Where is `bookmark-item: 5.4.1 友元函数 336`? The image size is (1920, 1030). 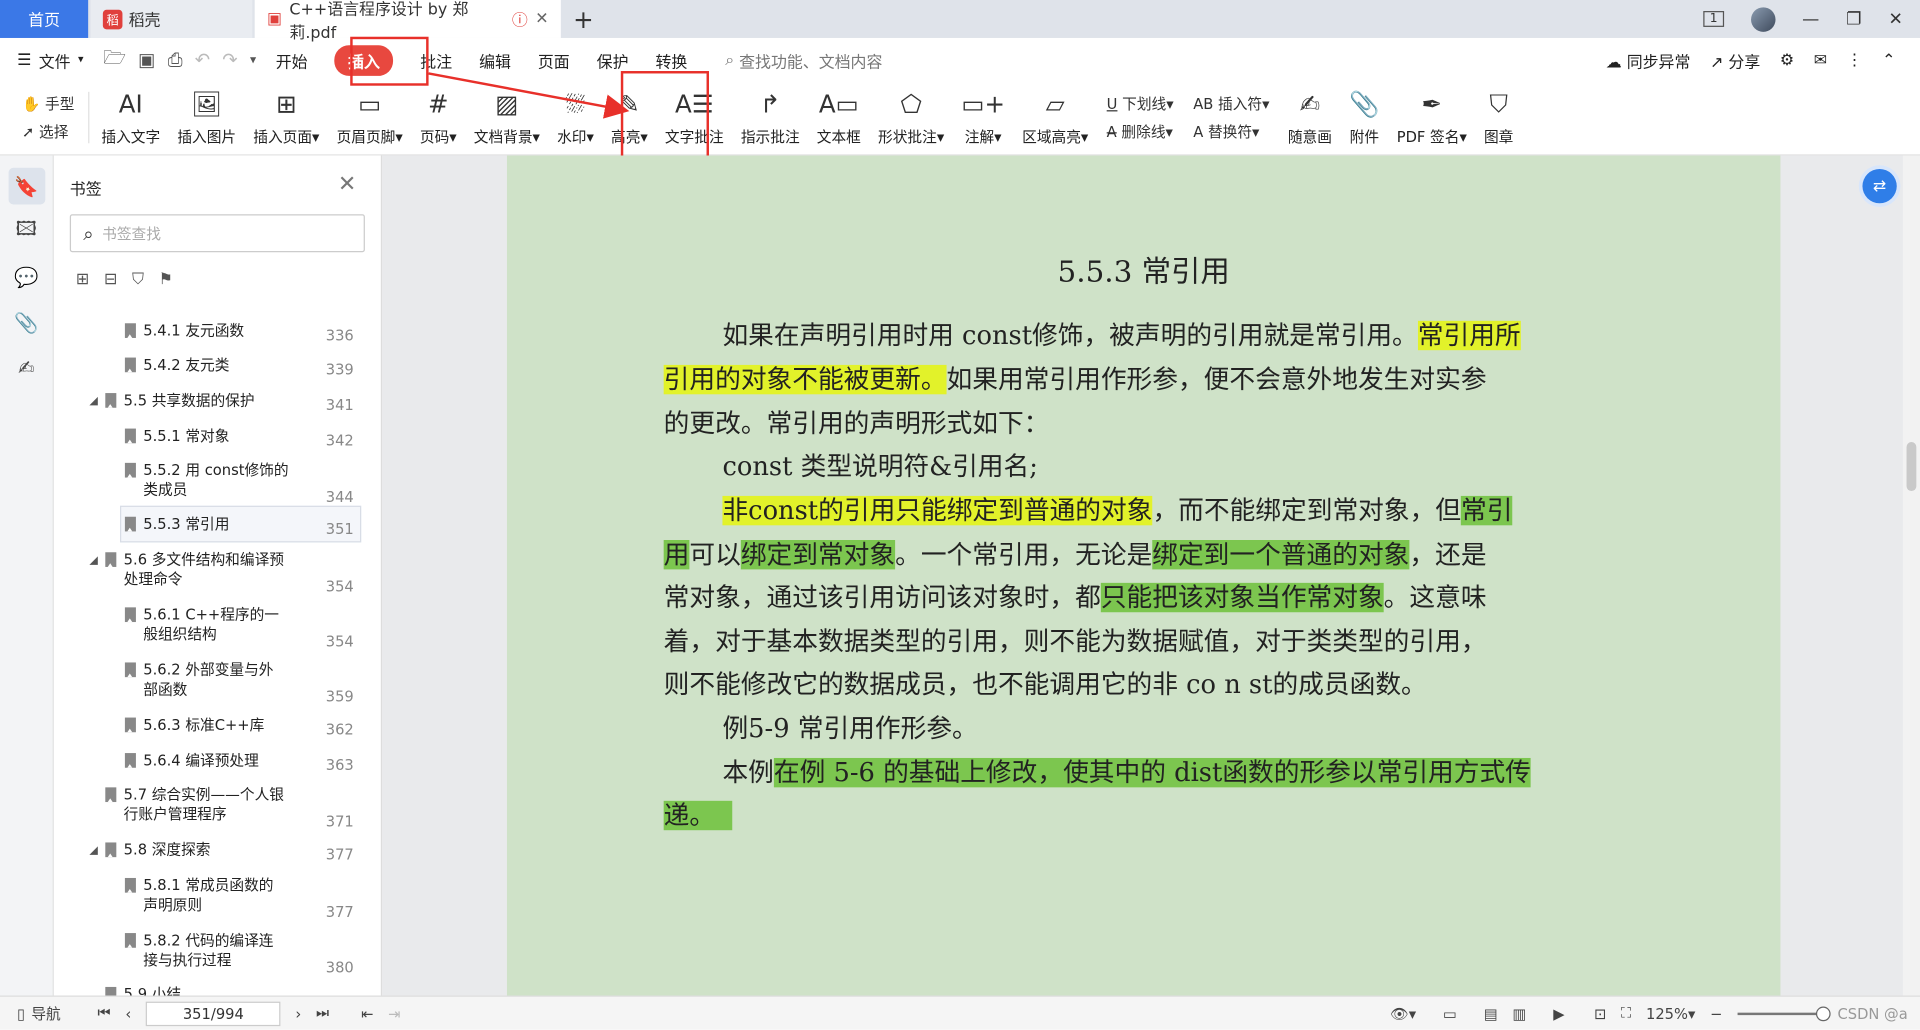
bookmark-item: 5.4.1 友元函数 336 is located at coordinates (209, 333).